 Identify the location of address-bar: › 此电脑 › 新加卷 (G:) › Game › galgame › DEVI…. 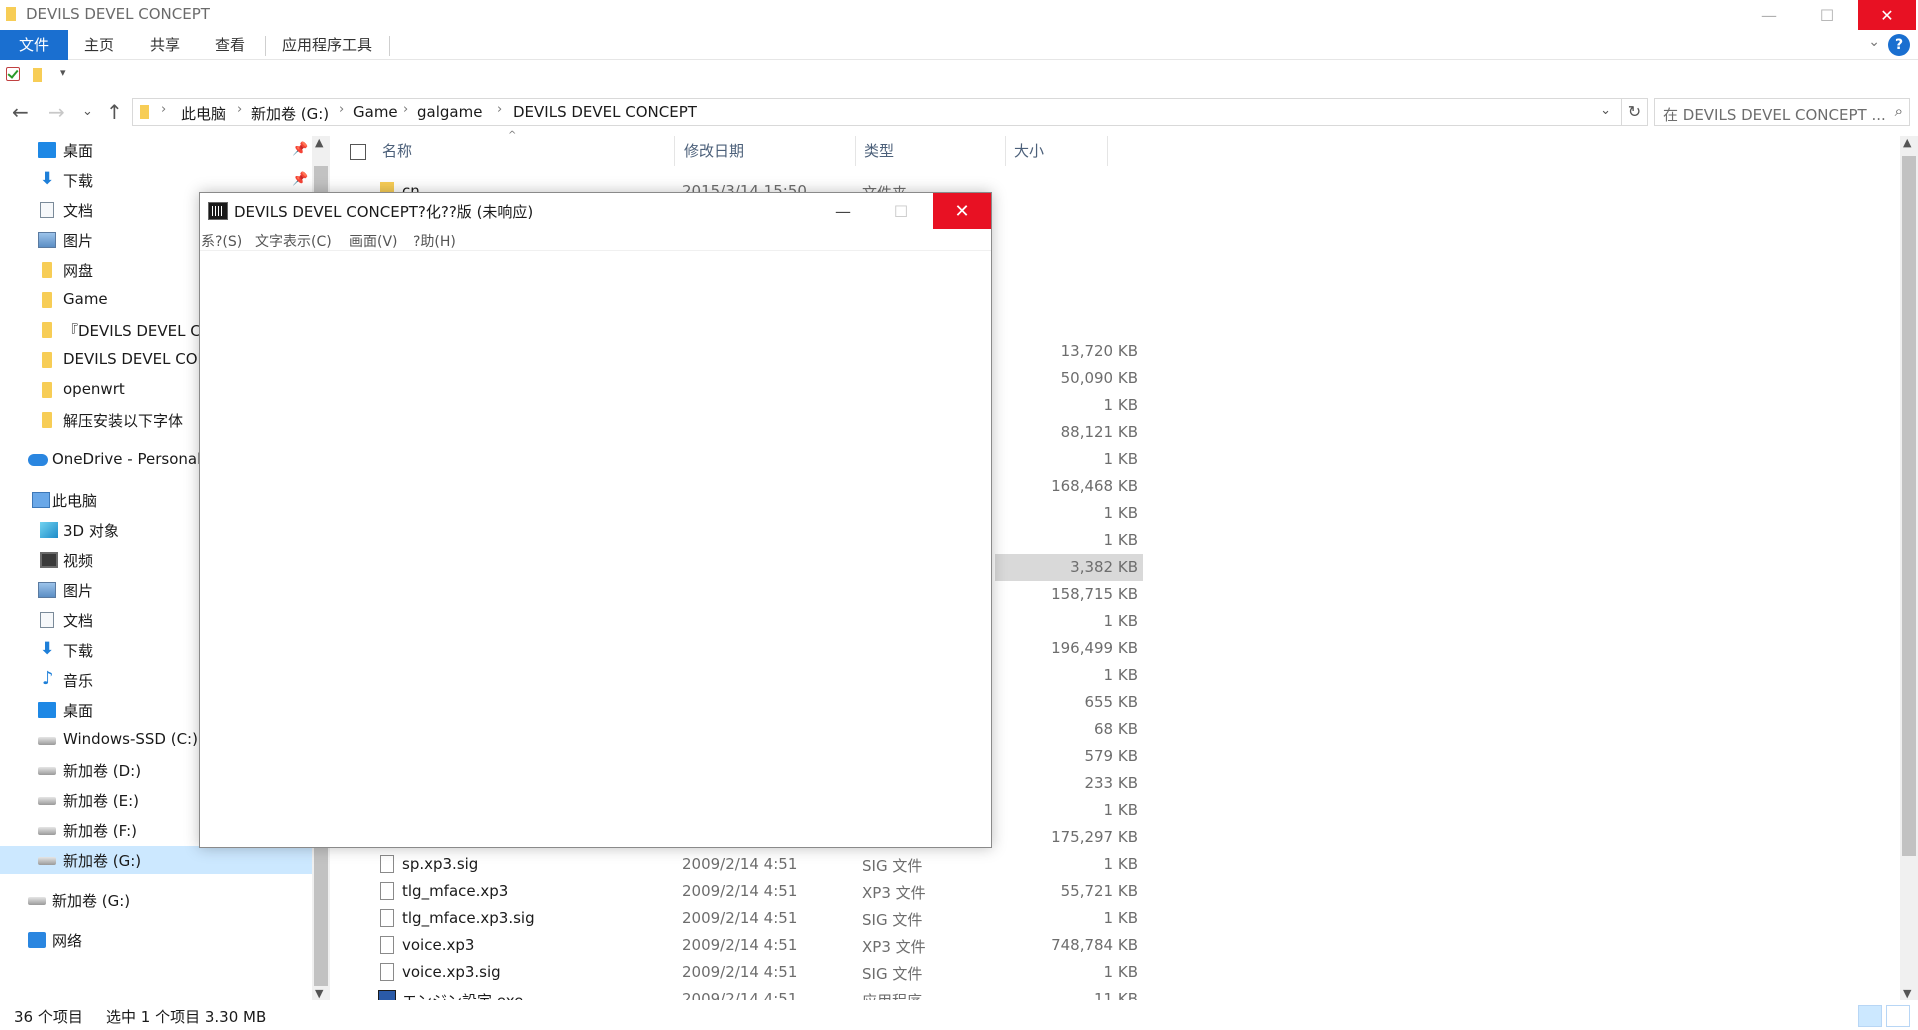
(877, 112).